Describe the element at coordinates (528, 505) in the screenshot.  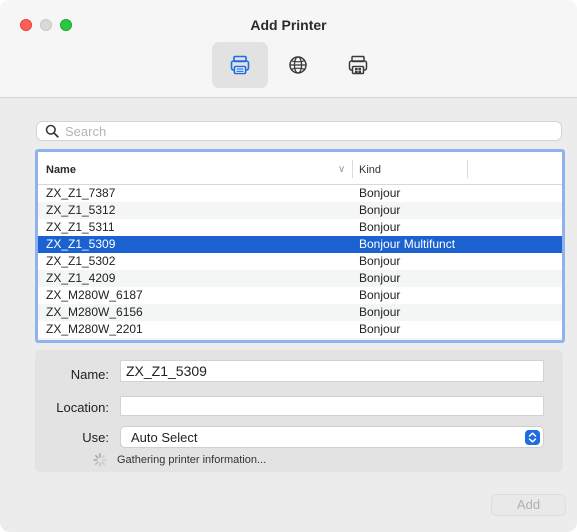
I see `add-button: Add` at that location.